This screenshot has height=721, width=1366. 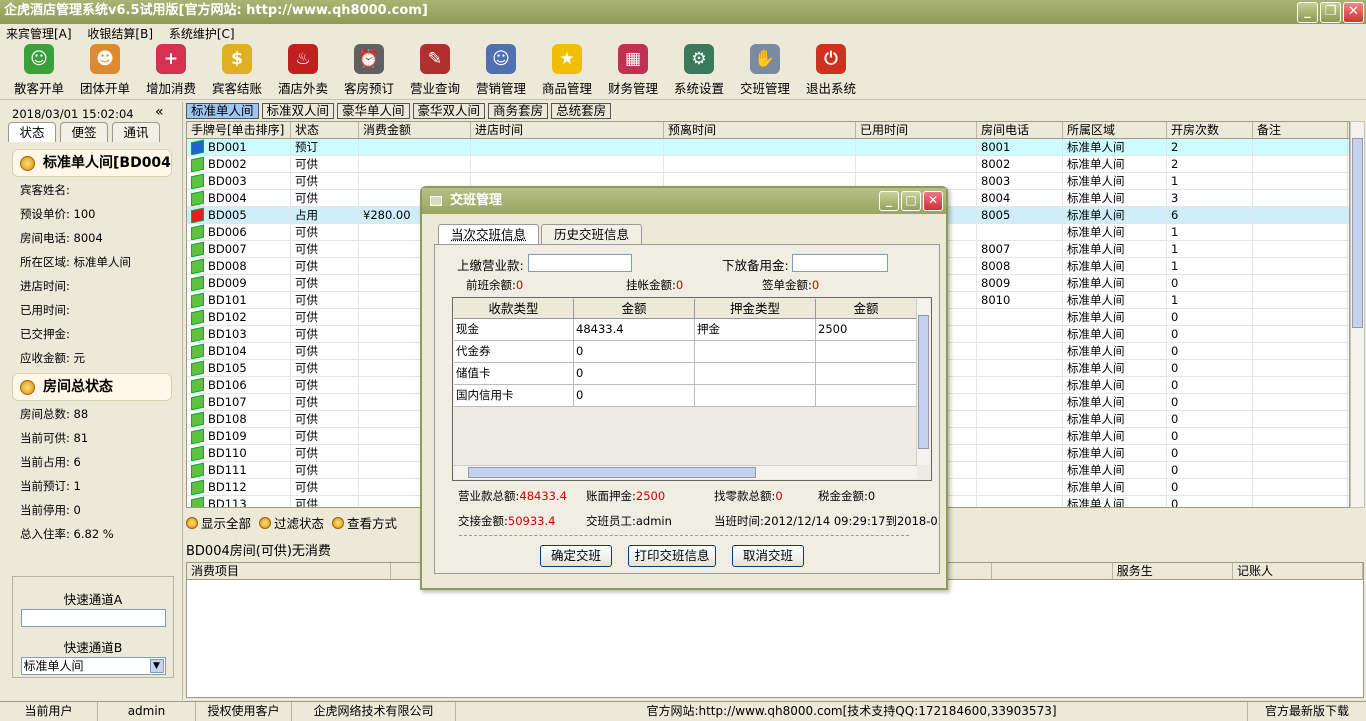 What do you see at coordinates (672, 556) in the screenshot?
I see `print-shift-button: 打印交班信息` at bounding box center [672, 556].